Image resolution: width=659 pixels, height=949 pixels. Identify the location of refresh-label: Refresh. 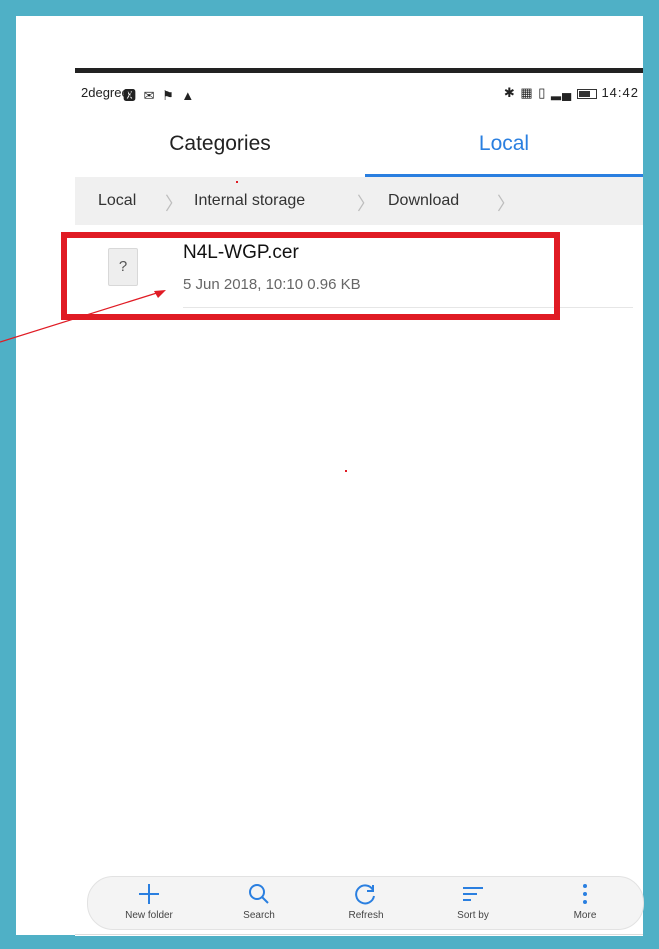
(366, 915).